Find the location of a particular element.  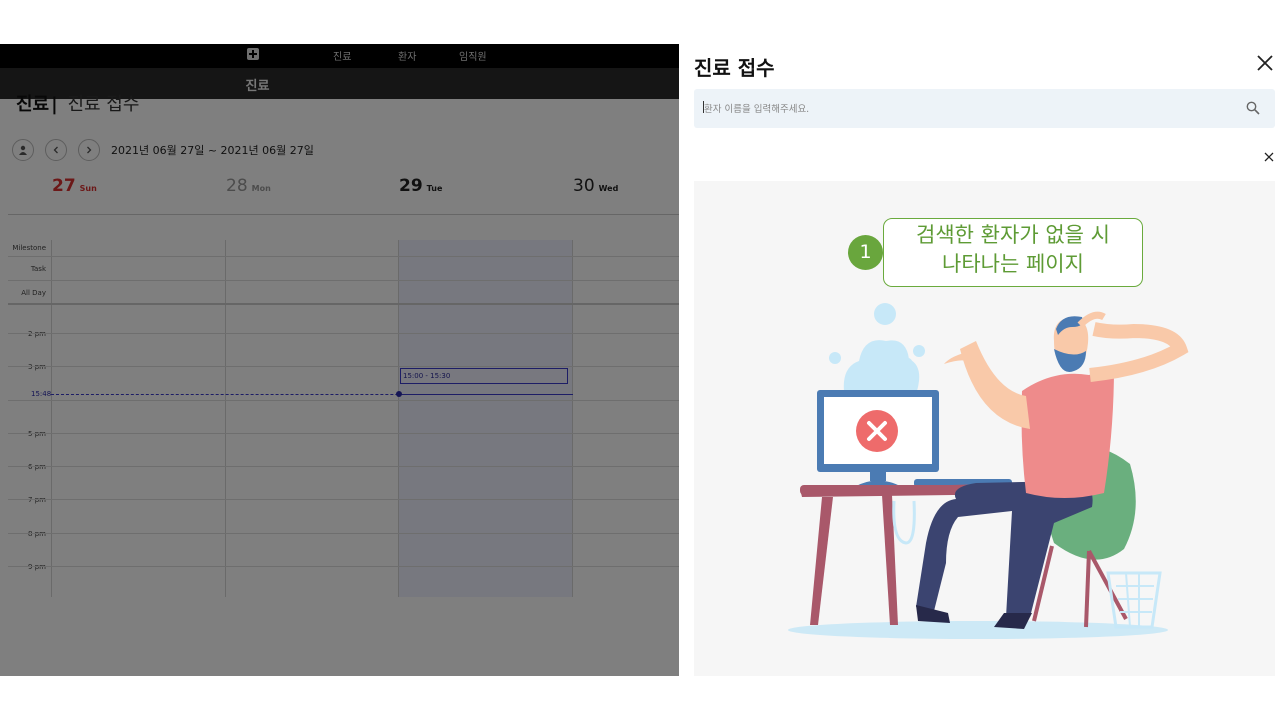

annotation-line-2: 나타나는 페이지 is located at coordinates (1013, 264).